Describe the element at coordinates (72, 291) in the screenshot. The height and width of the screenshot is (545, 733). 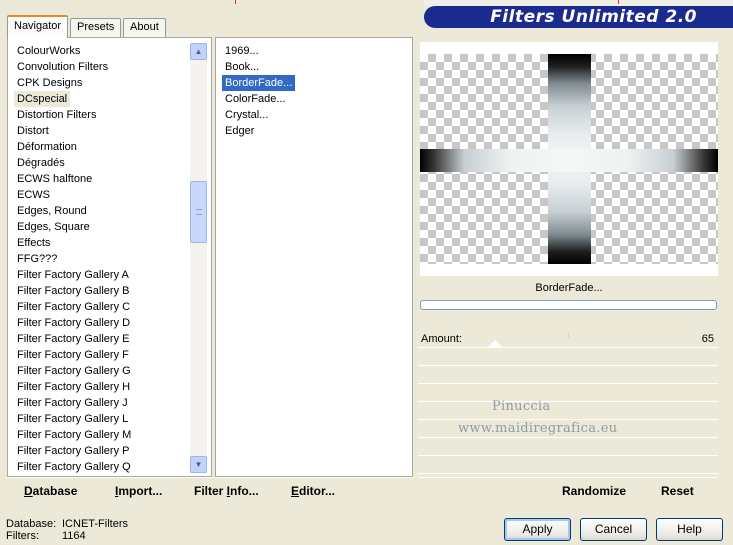
I see `category-item: Filter Factory Gallery B` at that location.